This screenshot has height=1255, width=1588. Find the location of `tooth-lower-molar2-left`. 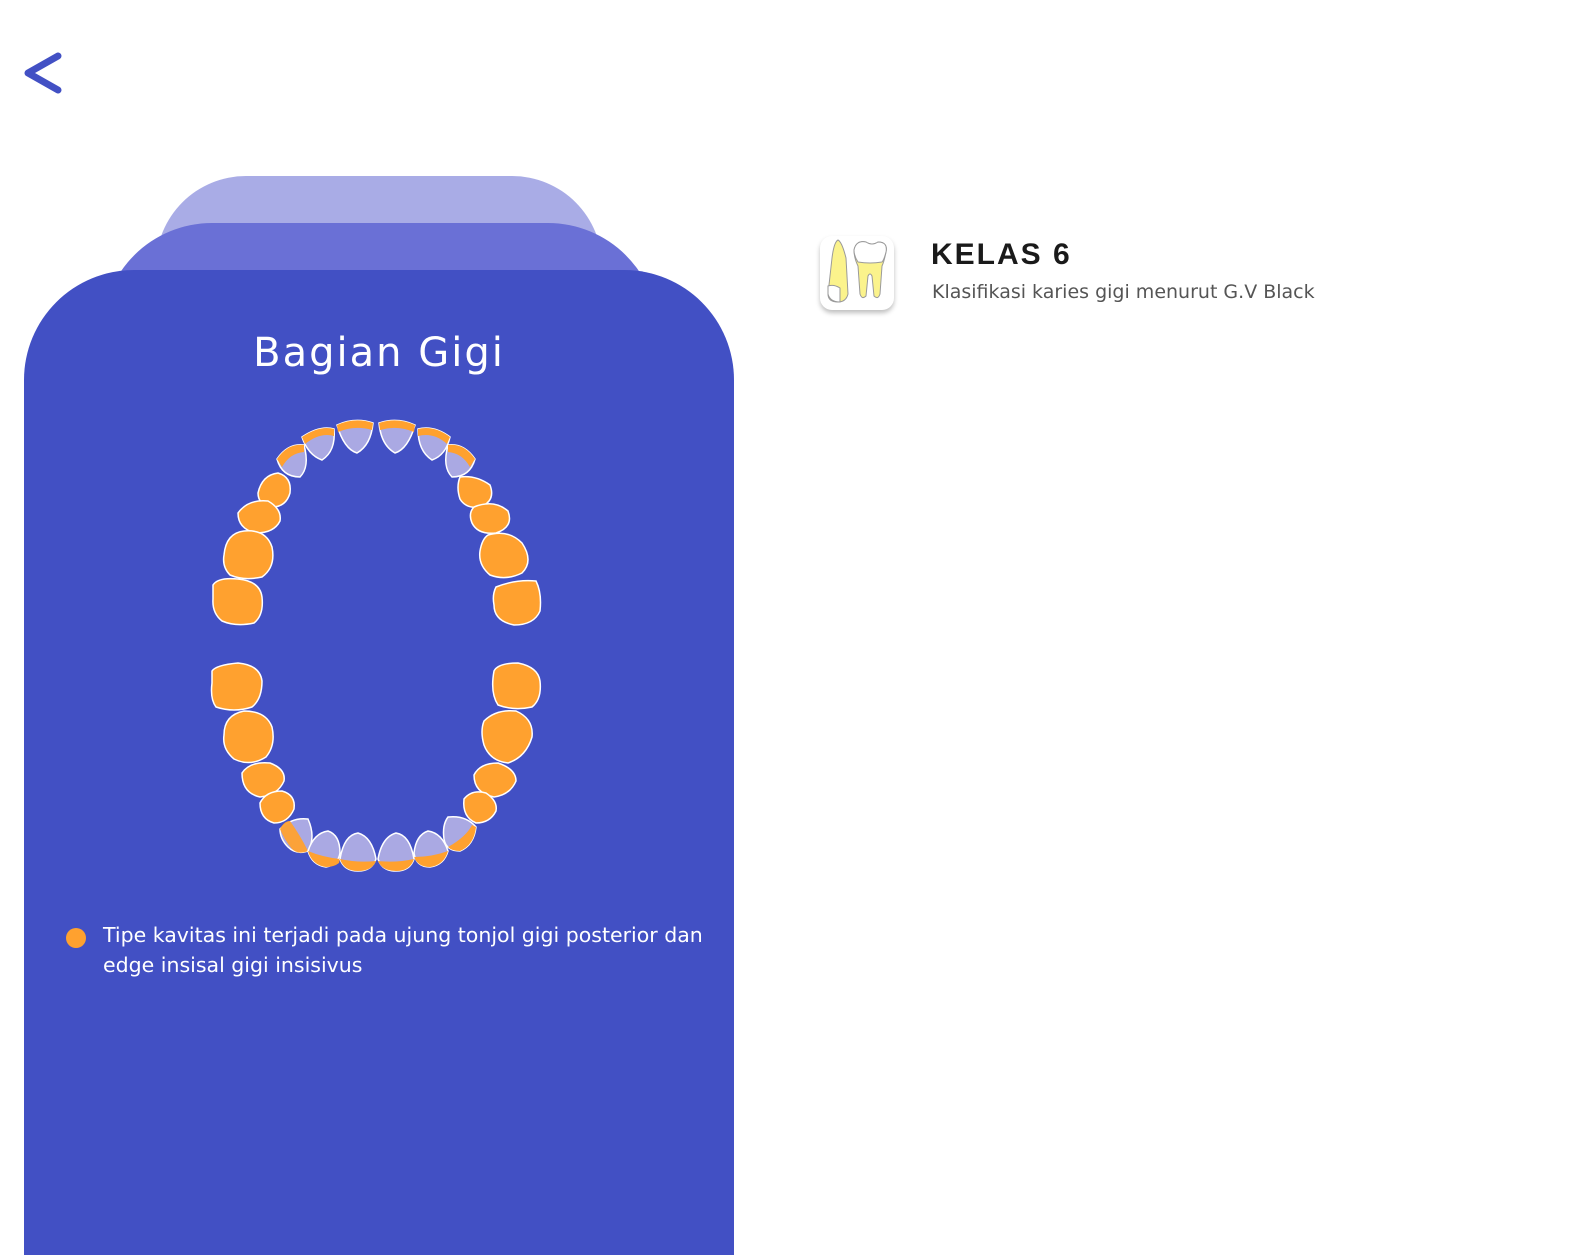

tooth-lower-molar2-left is located at coordinates (236, 686).